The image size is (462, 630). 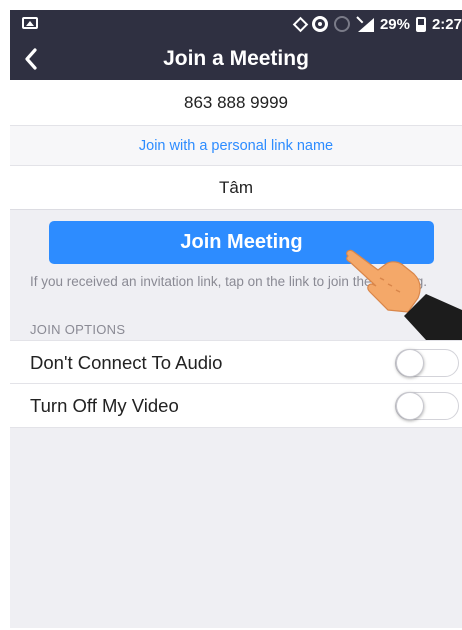 I want to click on personal-link-button: Join with a personal link name, so click(x=236, y=146).